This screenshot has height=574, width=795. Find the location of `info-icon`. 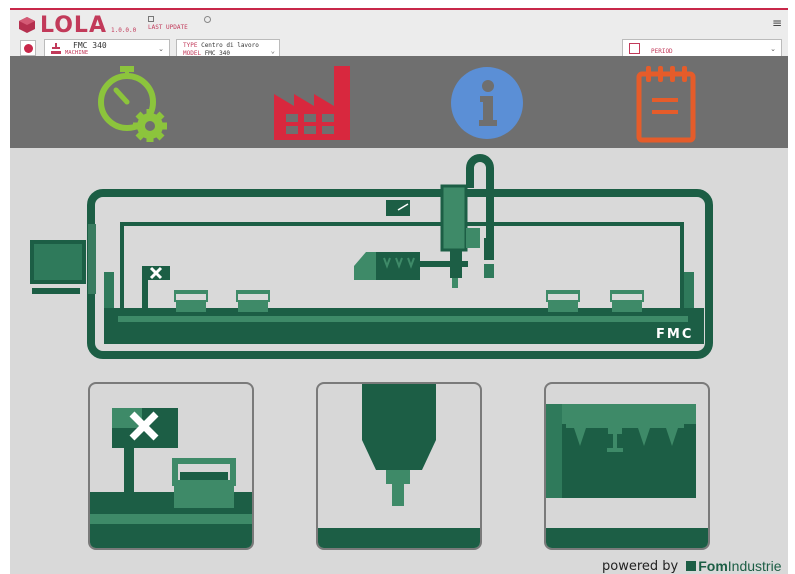

info-icon is located at coordinates (487, 103).